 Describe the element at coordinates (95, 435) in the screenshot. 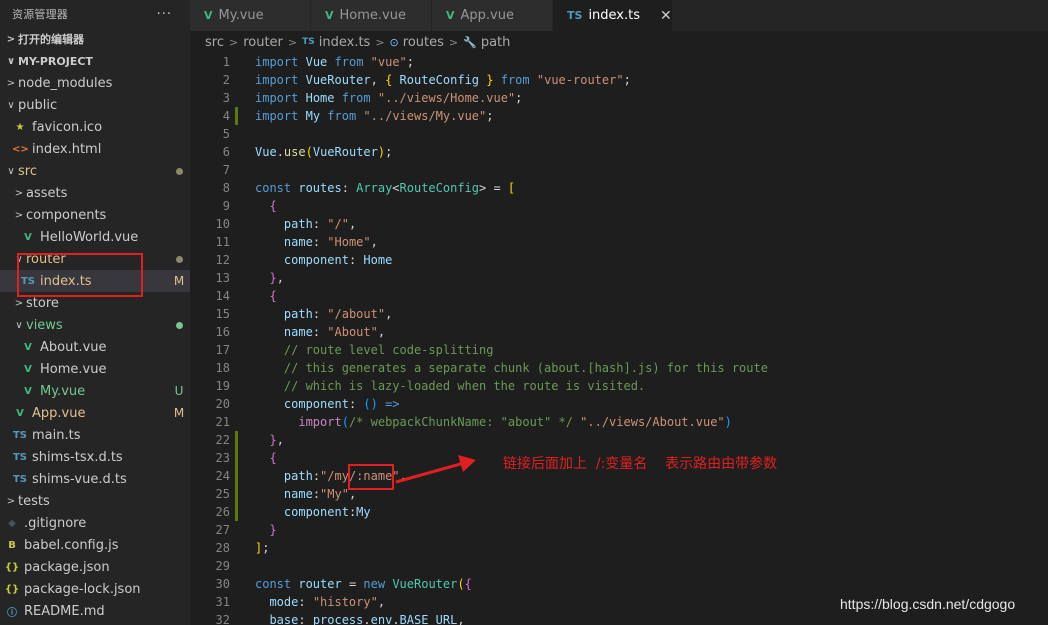

I see `tree-item-main-ts: TS main.ts` at that location.